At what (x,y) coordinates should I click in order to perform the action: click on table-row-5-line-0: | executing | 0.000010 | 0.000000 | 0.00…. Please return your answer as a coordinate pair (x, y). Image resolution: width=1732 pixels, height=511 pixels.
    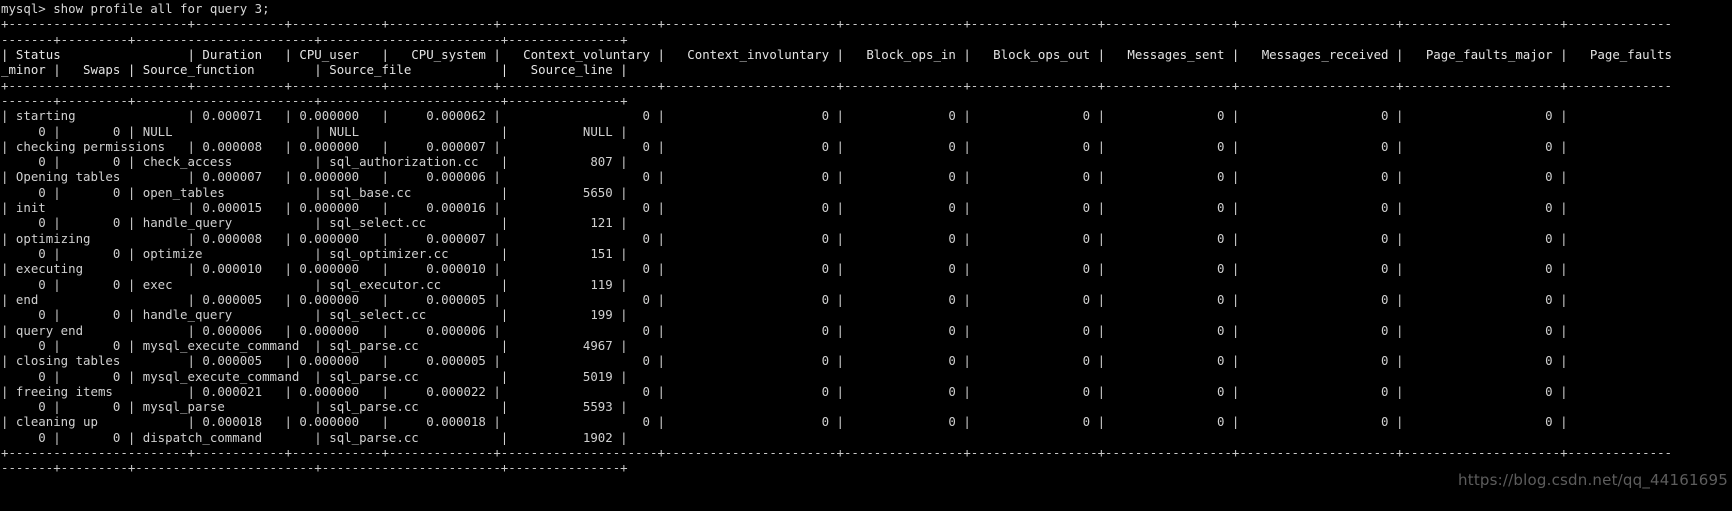
    Looking at the image, I should click on (836, 269).